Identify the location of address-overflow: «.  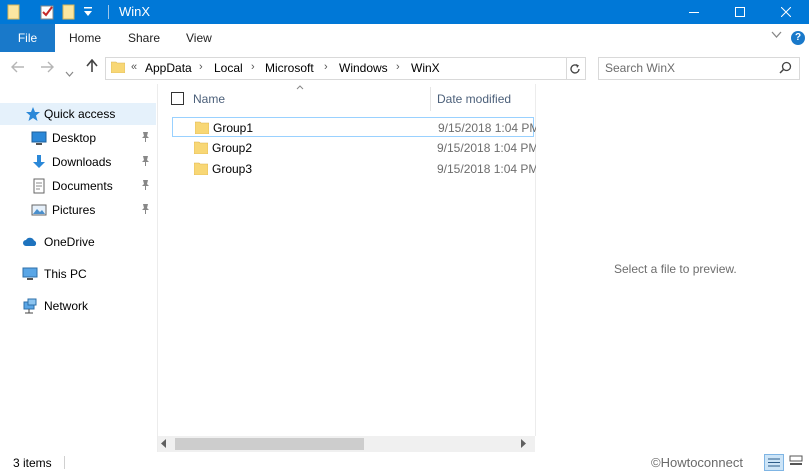
(134, 67).